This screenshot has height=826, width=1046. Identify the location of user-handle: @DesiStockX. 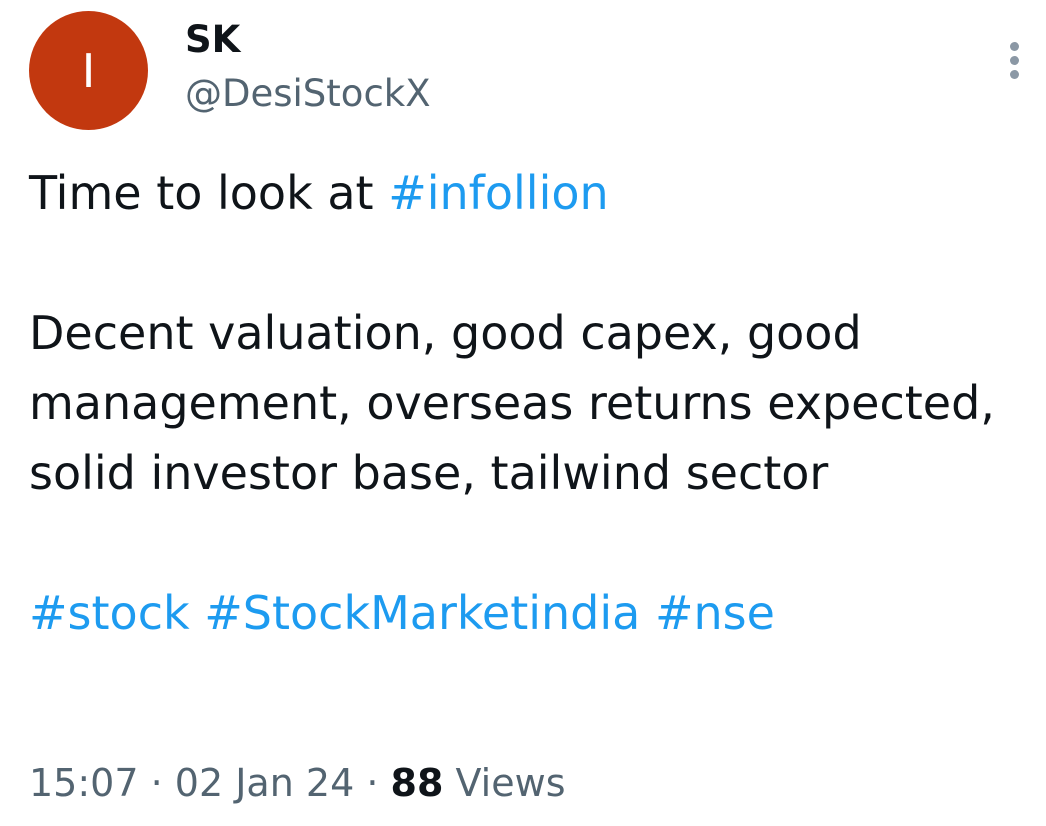
(308, 94).